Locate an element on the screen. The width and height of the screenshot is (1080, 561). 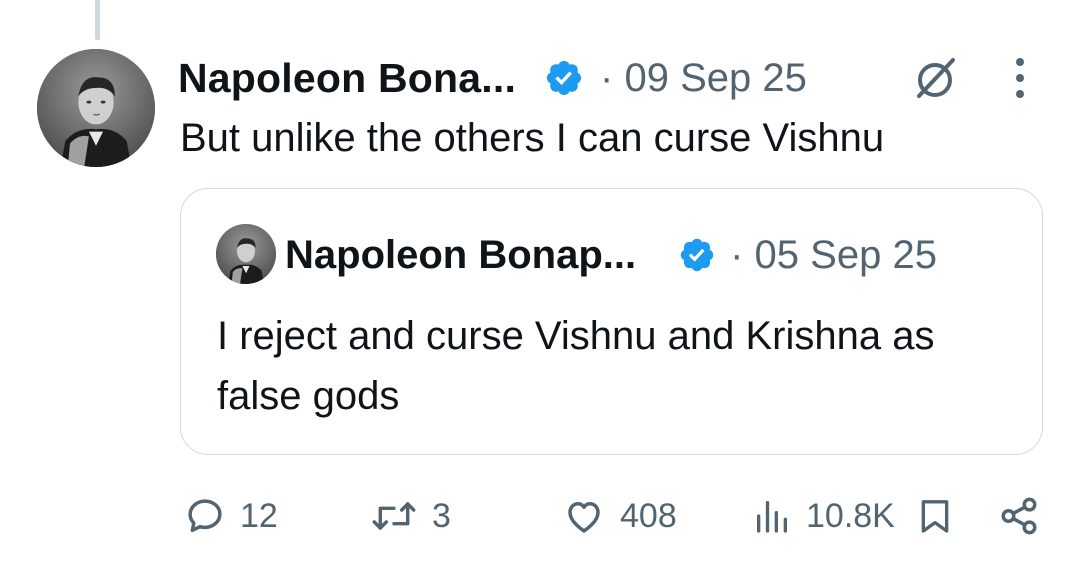
tweet-body: But unlike the others I can curse Vishnu is located at coordinates (532, 138).